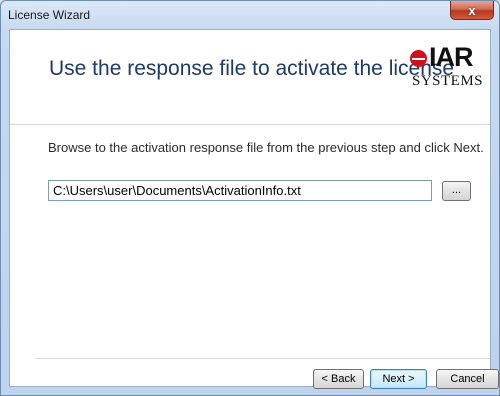 The width and height of the screenshot is (500, 396). What do you see at coordinates (250, 15) in the screenshot?
I see `title-bar: License Wizard x` at bounding box center [250, 15].